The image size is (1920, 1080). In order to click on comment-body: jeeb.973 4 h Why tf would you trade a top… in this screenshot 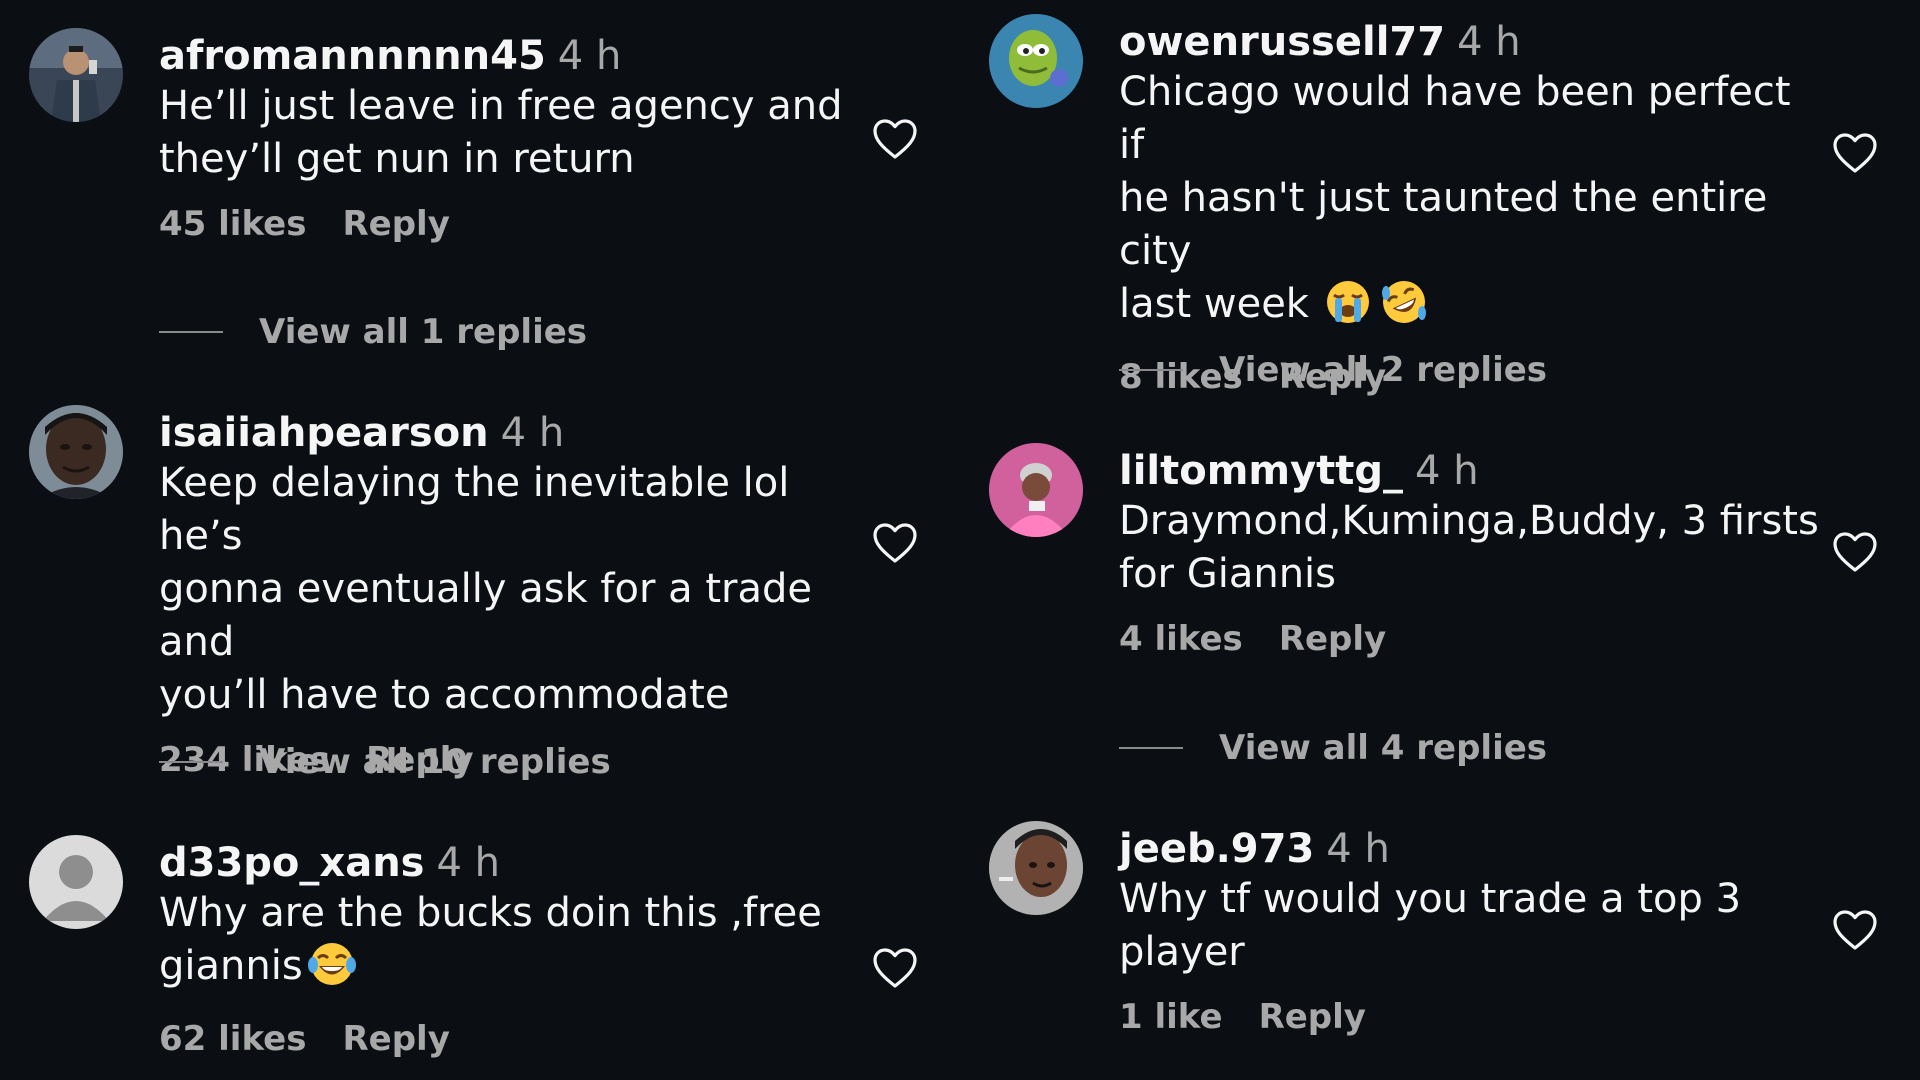, I will do `click(1469, 931)`.